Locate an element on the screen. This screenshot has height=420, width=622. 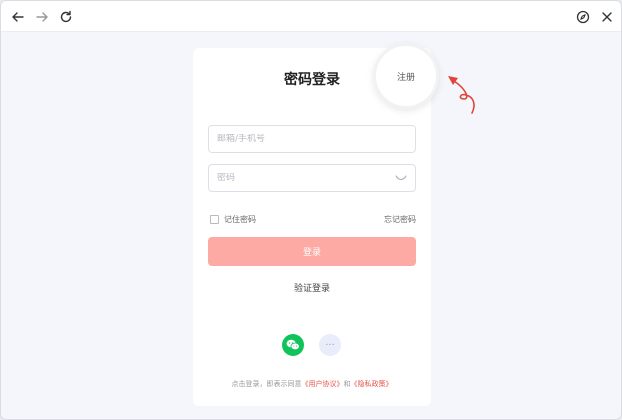
eye-closed-icon is located at coordinates (401, 178).